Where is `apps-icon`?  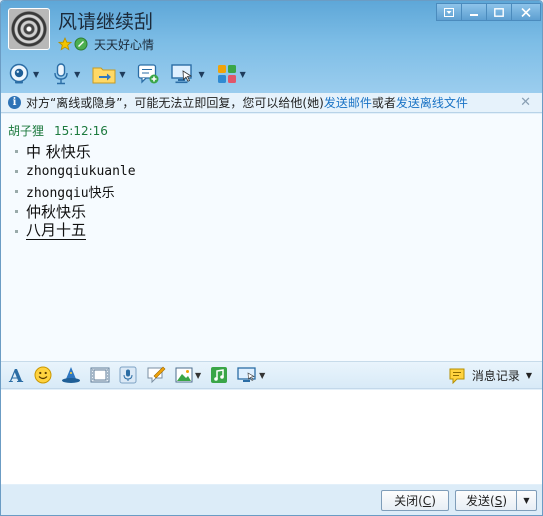 apps-icon is located at coordinates (226, 74).